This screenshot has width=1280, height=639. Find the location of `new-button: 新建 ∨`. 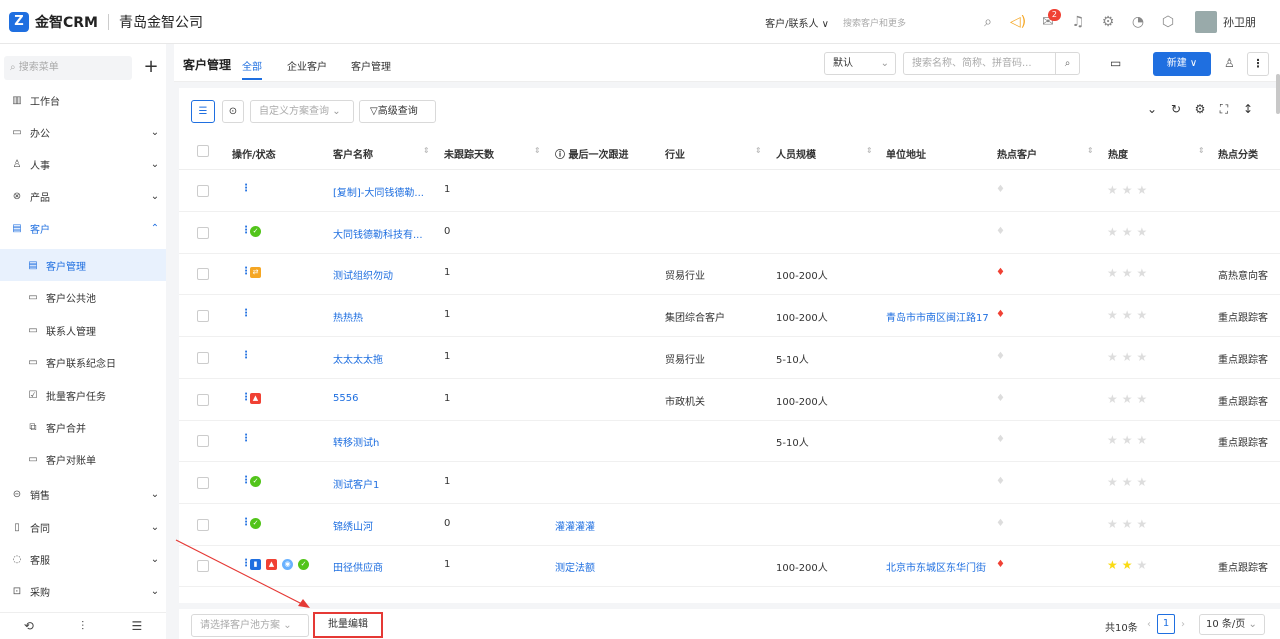

new-button: 新建 ∨ is located at coordinates (1182, 64).